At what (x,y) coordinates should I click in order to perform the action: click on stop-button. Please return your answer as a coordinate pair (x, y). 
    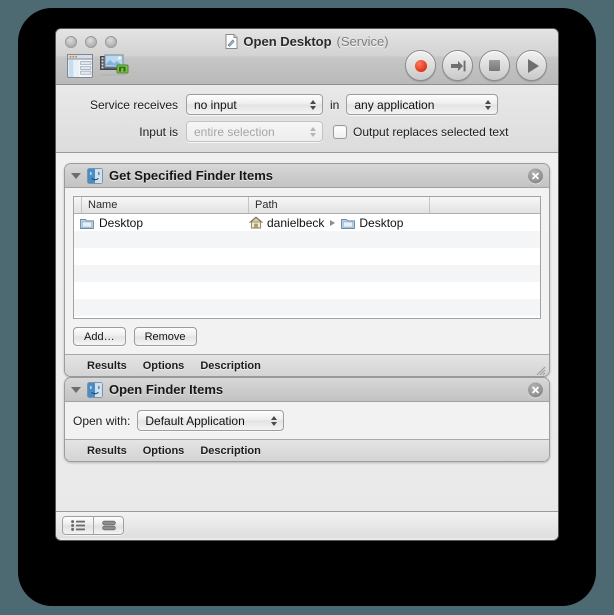
    Looking at the image, I should click on (494, 65).